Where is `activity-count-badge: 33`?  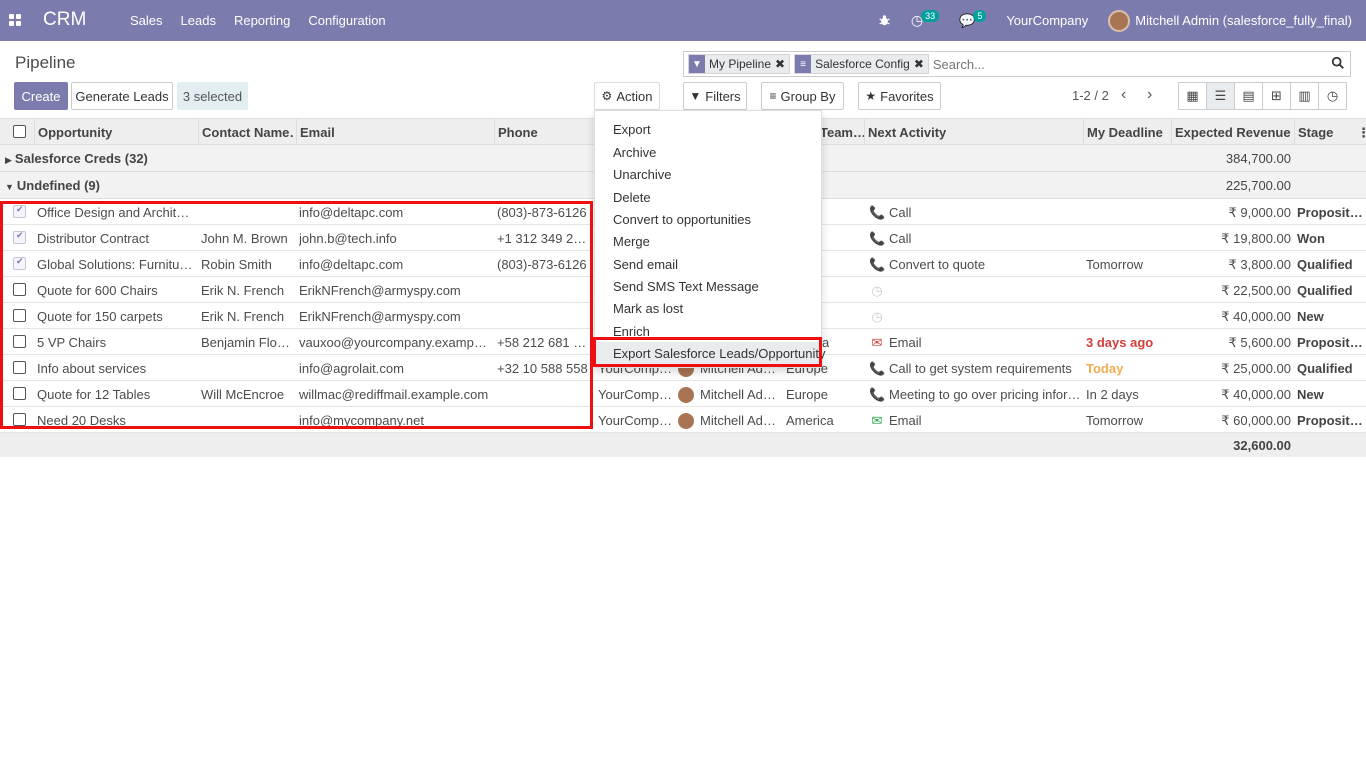
activity-count-badge: 33 is located at coordinates (930, 15).